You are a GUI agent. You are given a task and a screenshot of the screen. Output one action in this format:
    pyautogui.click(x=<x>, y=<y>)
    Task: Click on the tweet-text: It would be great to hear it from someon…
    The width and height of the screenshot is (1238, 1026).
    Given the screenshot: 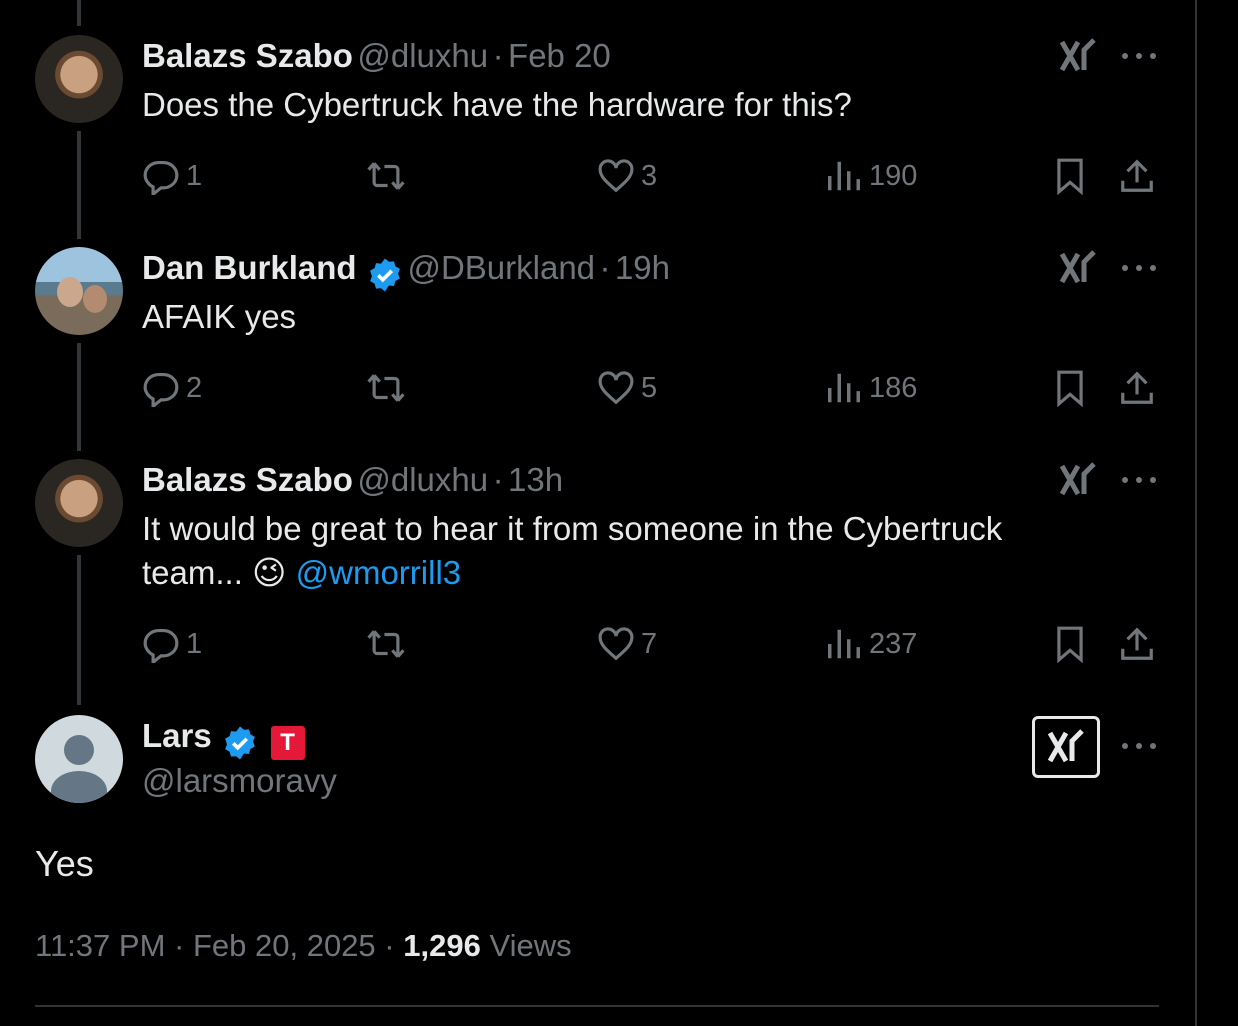 What is the action you would take?
    pyautogui.click(x=572, y=551)
    